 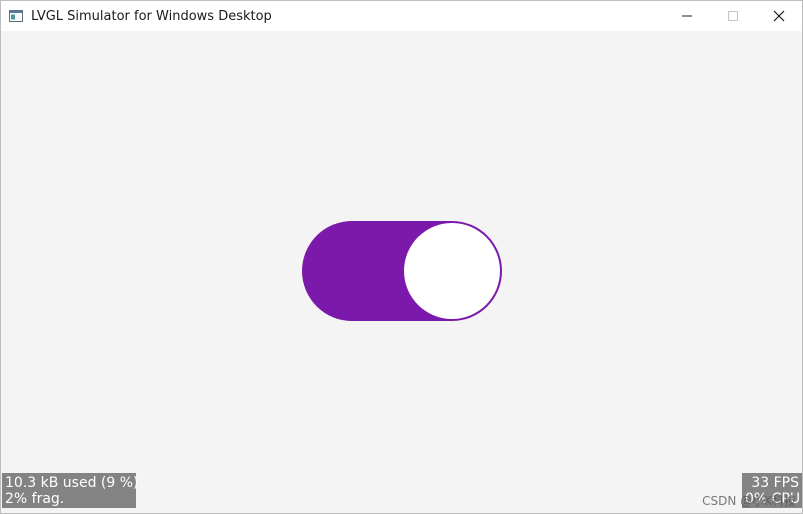 I want to click on fragmentation-label: 2% frag., so click(x=35, y=499).